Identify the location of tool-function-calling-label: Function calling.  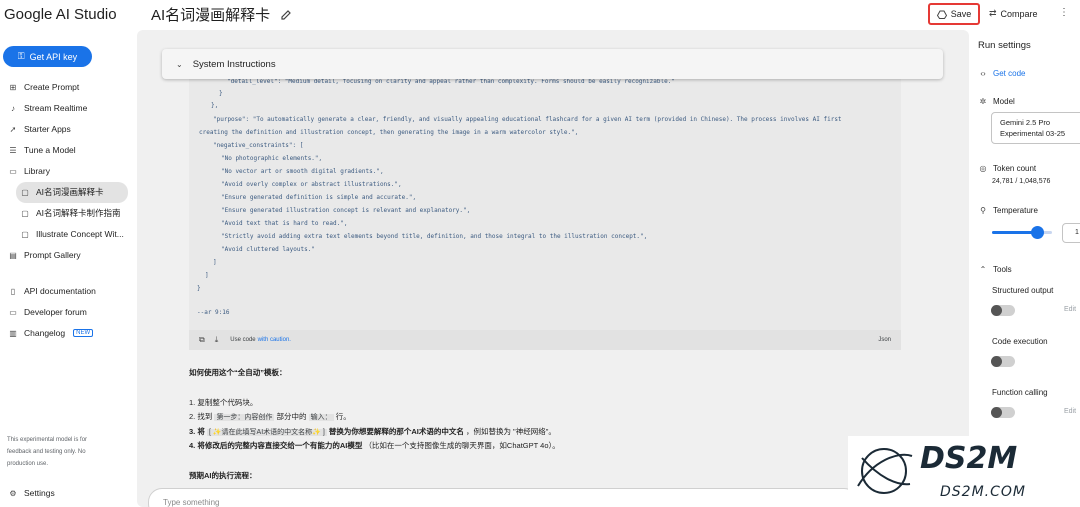
(1020, 392).